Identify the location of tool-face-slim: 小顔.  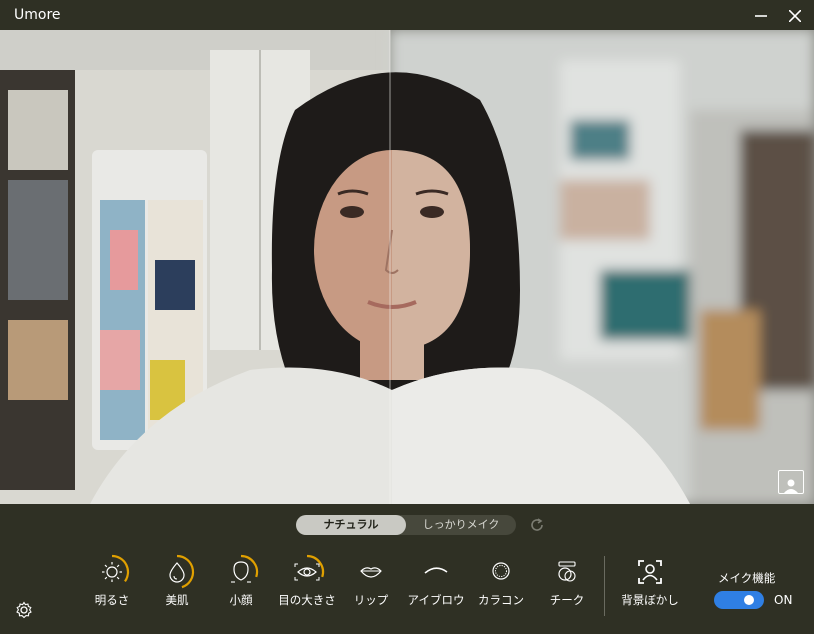
(241, 580).